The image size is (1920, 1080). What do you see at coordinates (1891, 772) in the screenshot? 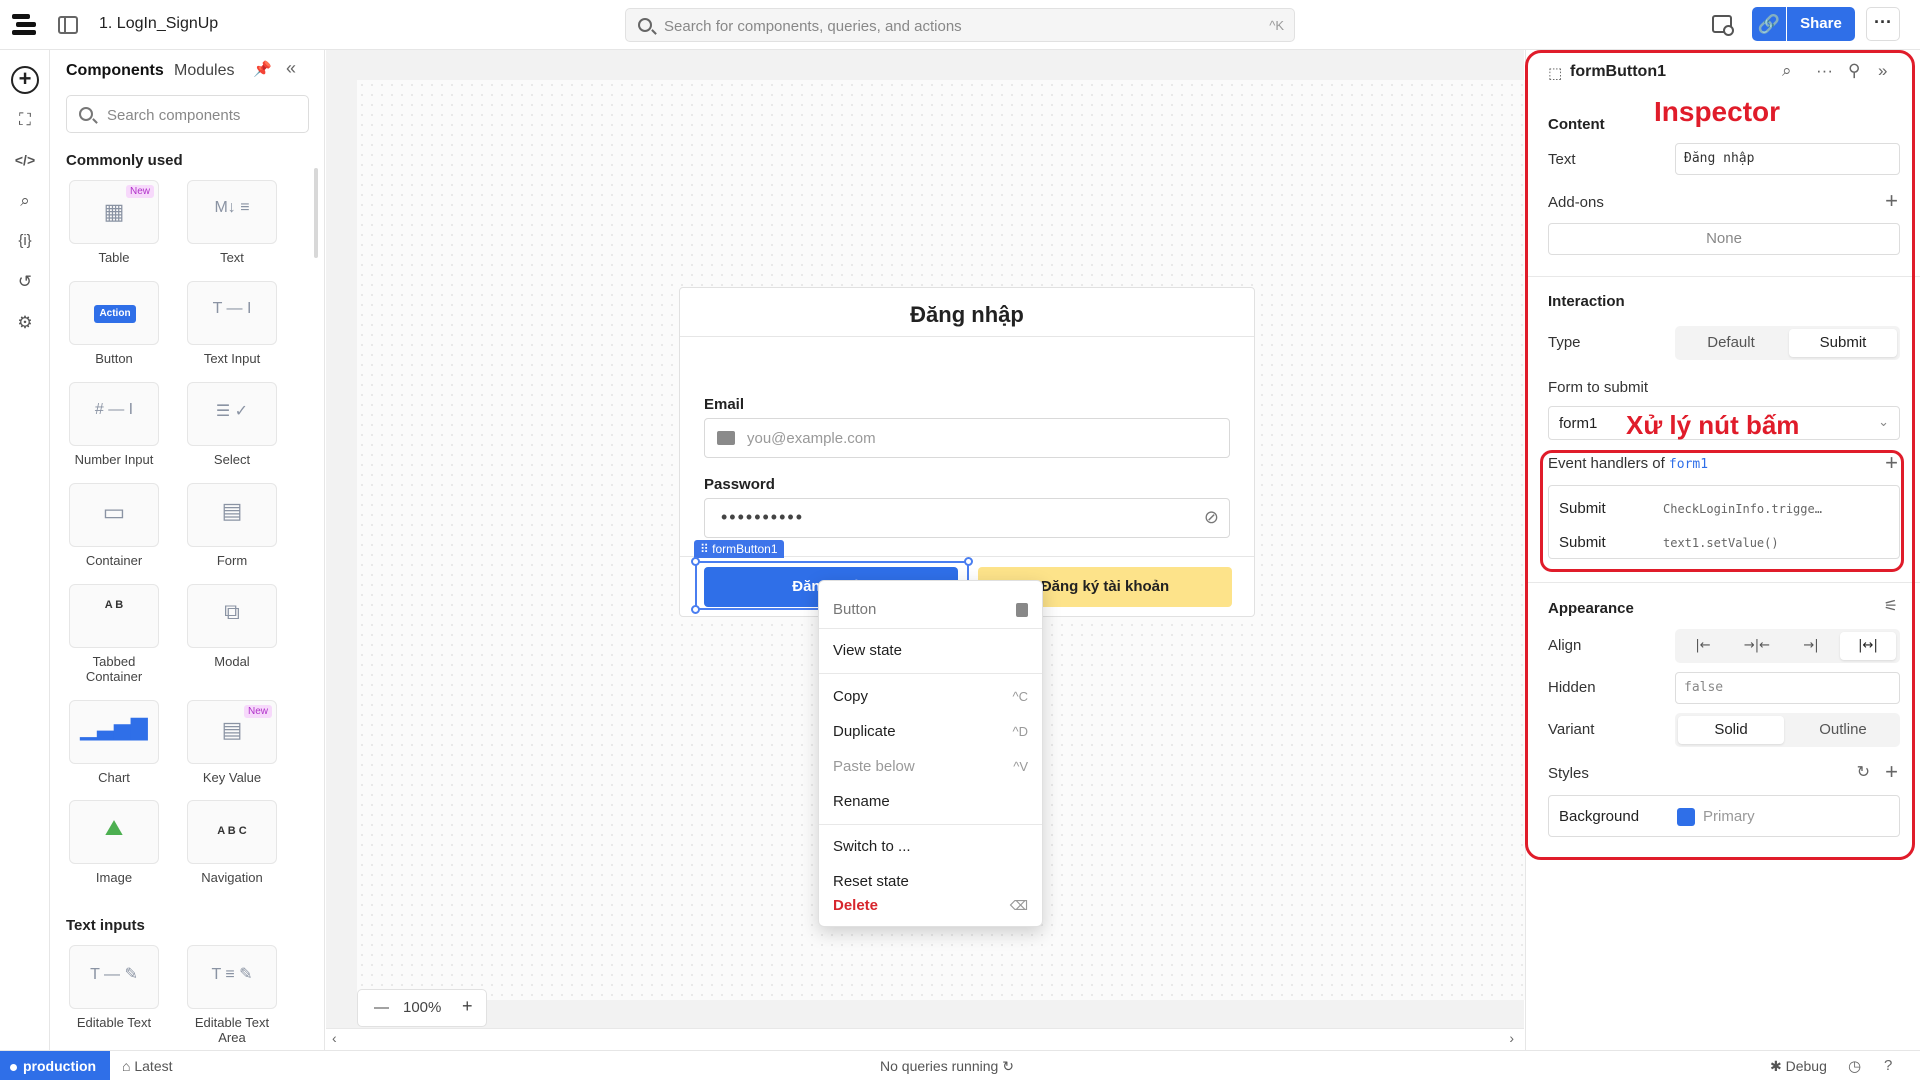
I see `add-style-button: +` at bounding box center [1891, 772].